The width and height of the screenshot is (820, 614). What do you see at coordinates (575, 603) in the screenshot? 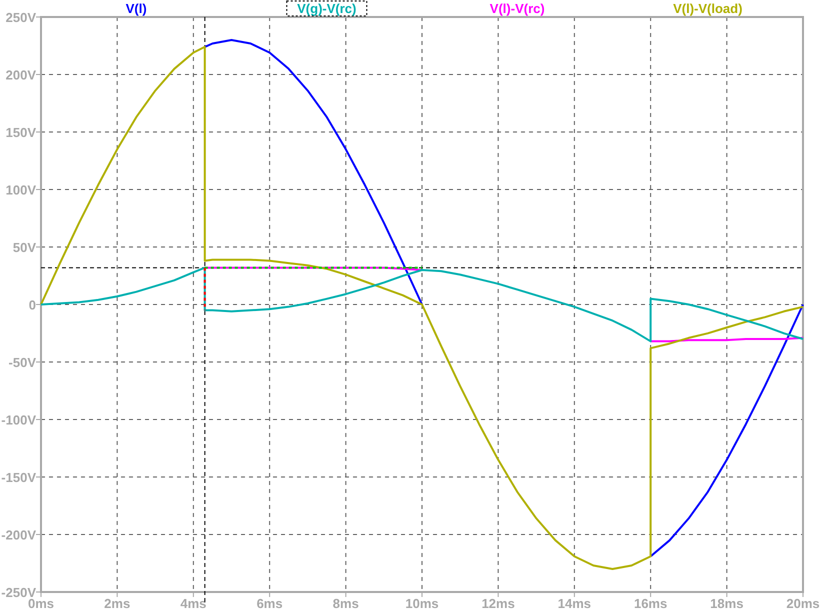
I see `axis-tick-label: 14ms` at bounding box center [575, 603].